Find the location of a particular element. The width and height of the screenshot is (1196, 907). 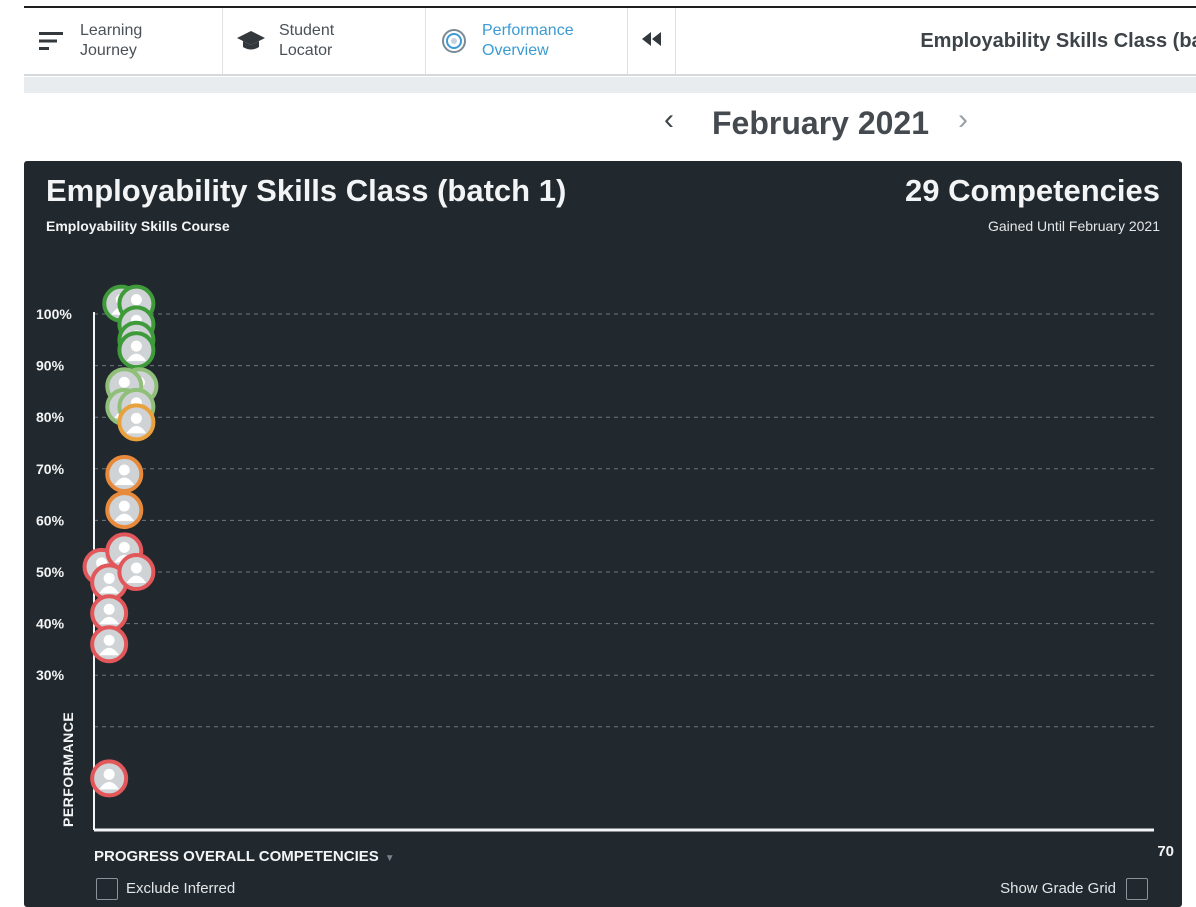

divider-band is located at coordinates (610, 85).